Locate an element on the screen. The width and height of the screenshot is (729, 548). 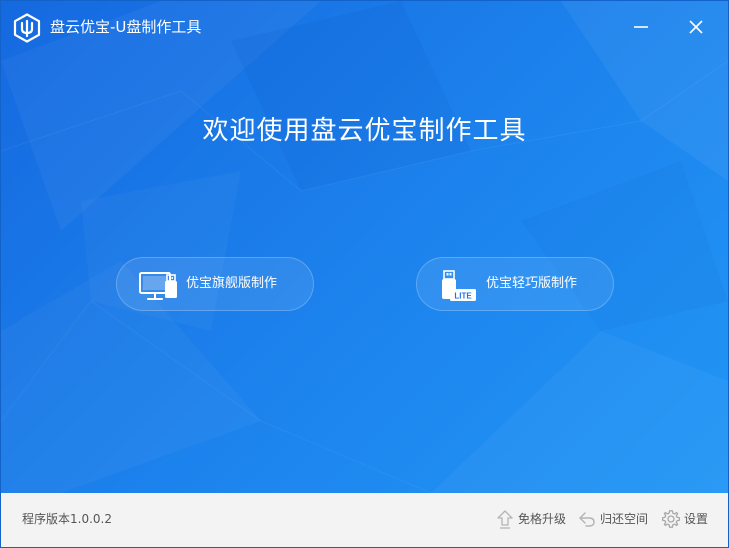
close-button is located at coordinates (696, 27).